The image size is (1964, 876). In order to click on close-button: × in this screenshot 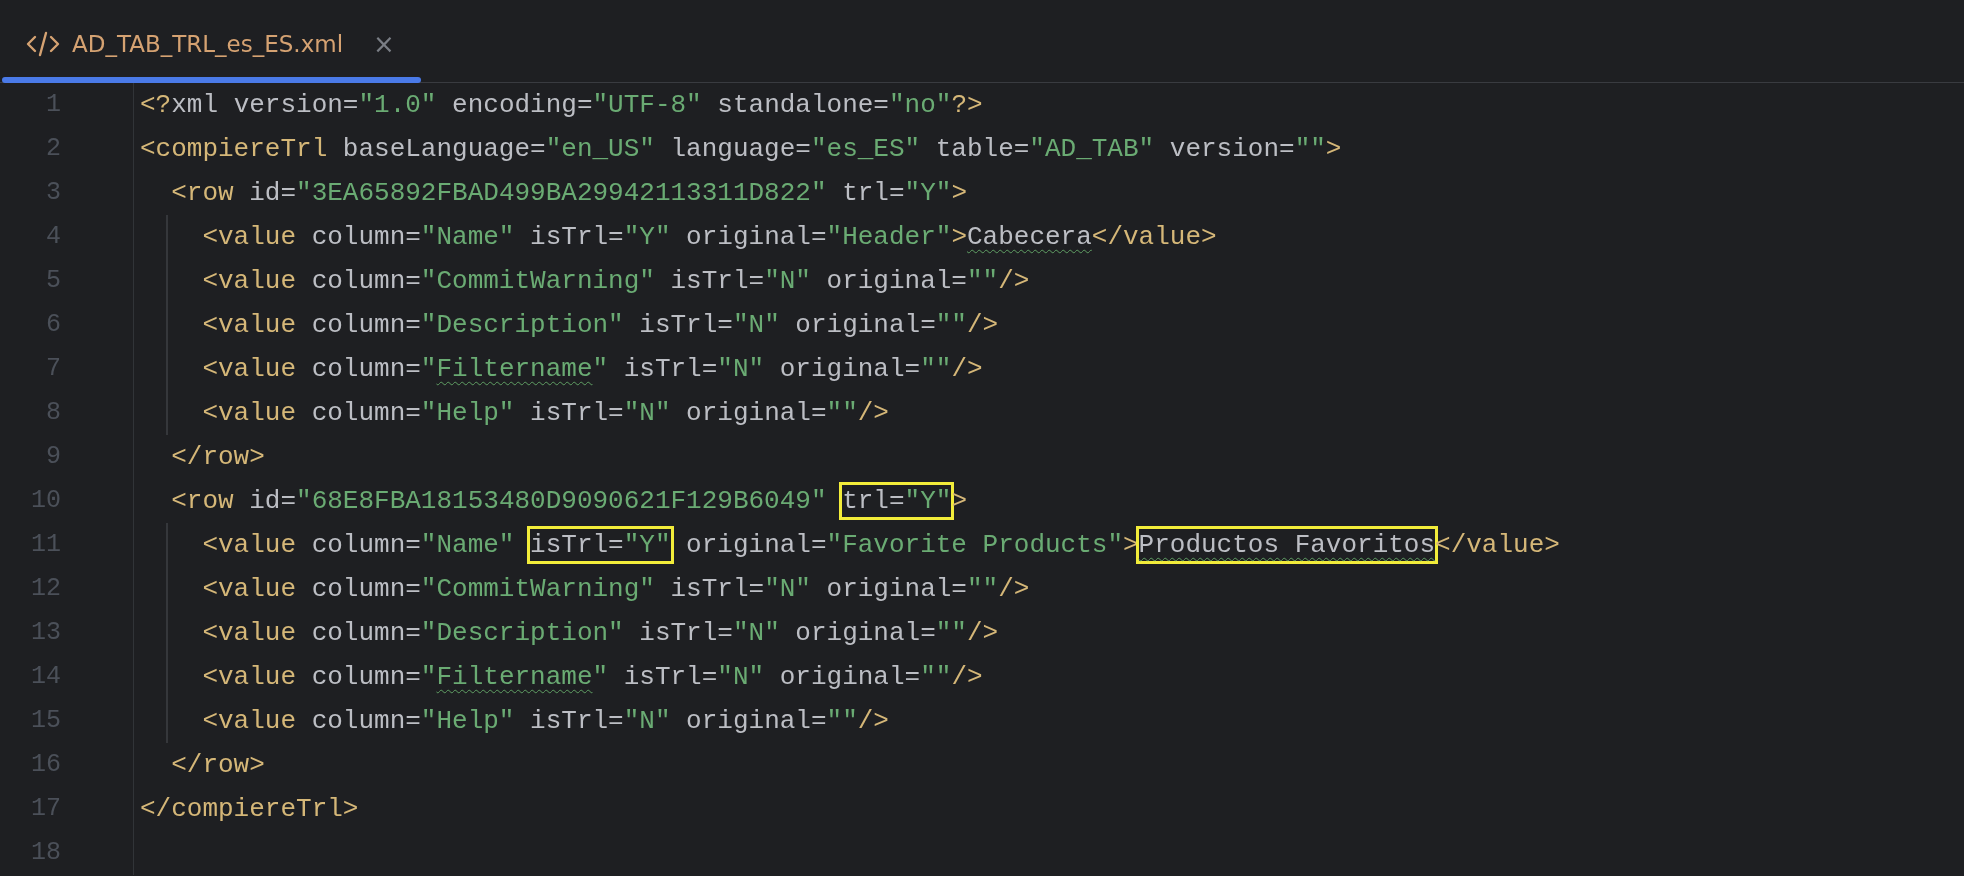, I will do `click(384, 44)`.